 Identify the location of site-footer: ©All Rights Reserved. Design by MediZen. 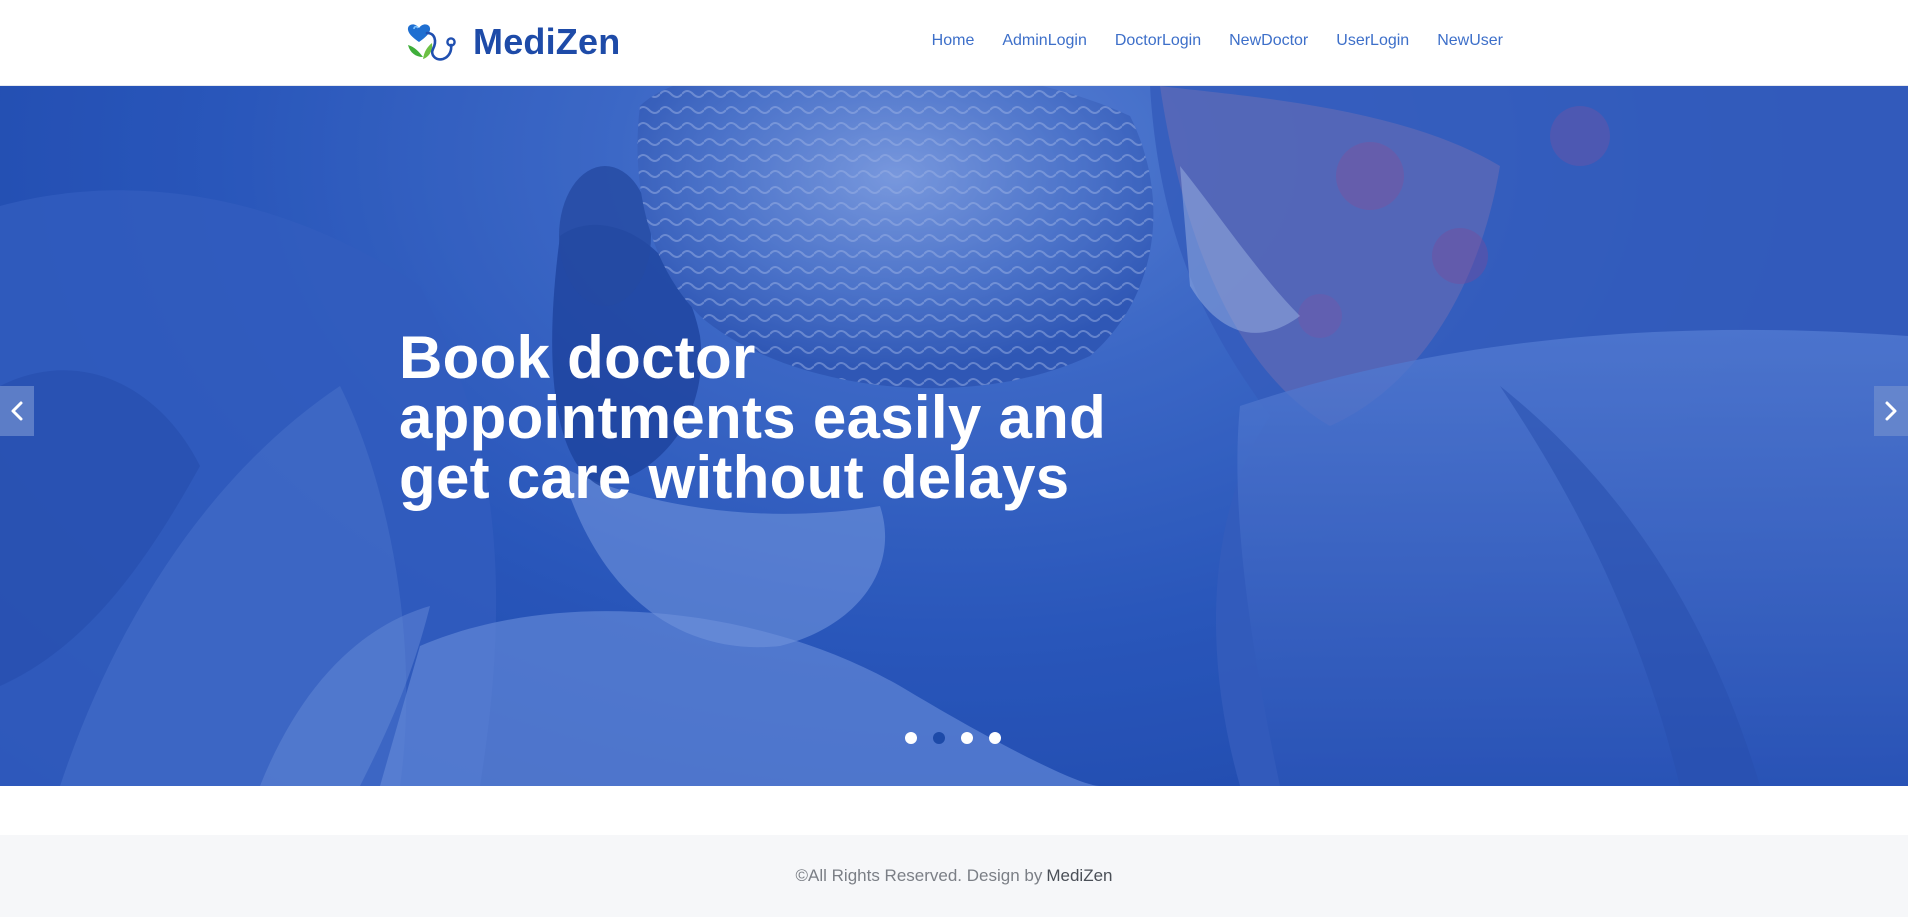
(954, 876).